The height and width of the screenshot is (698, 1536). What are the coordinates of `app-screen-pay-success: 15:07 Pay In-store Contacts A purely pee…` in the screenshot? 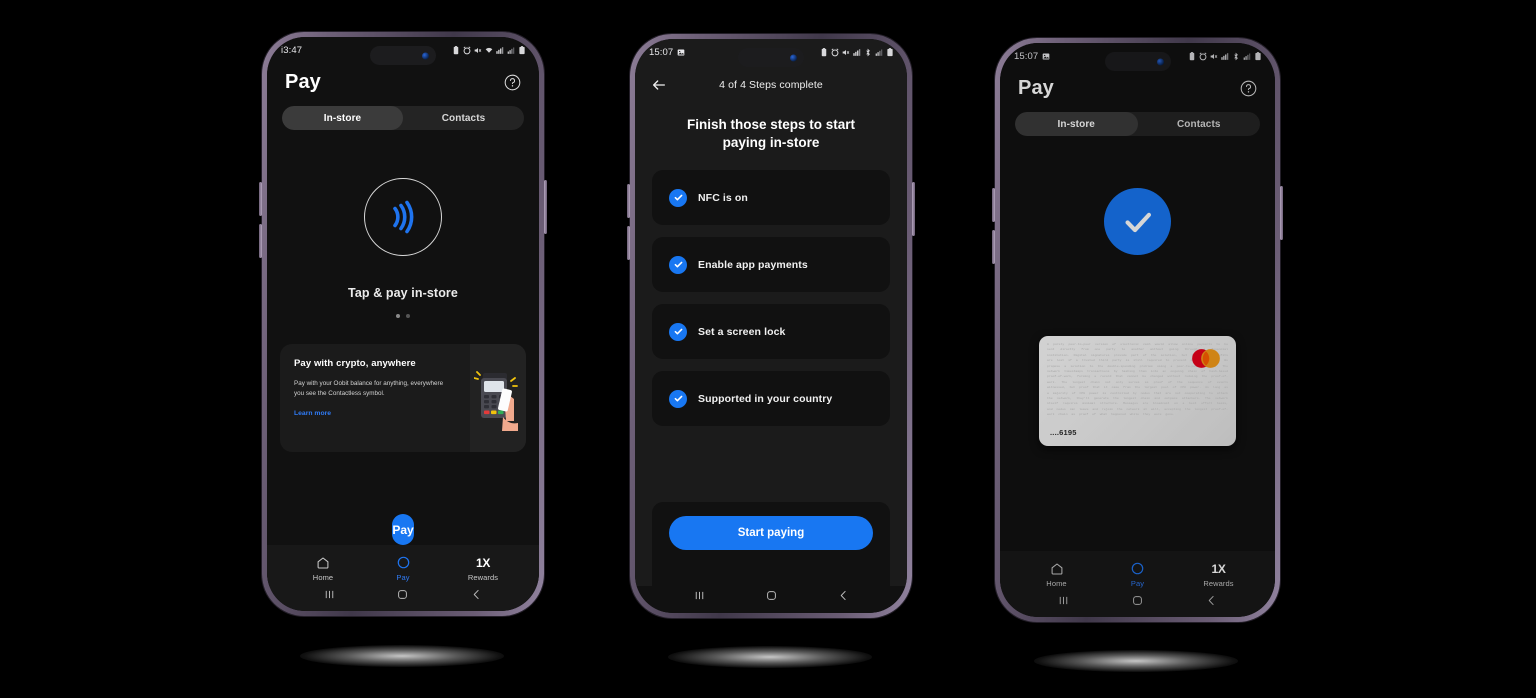 It's located at (1137, 330).